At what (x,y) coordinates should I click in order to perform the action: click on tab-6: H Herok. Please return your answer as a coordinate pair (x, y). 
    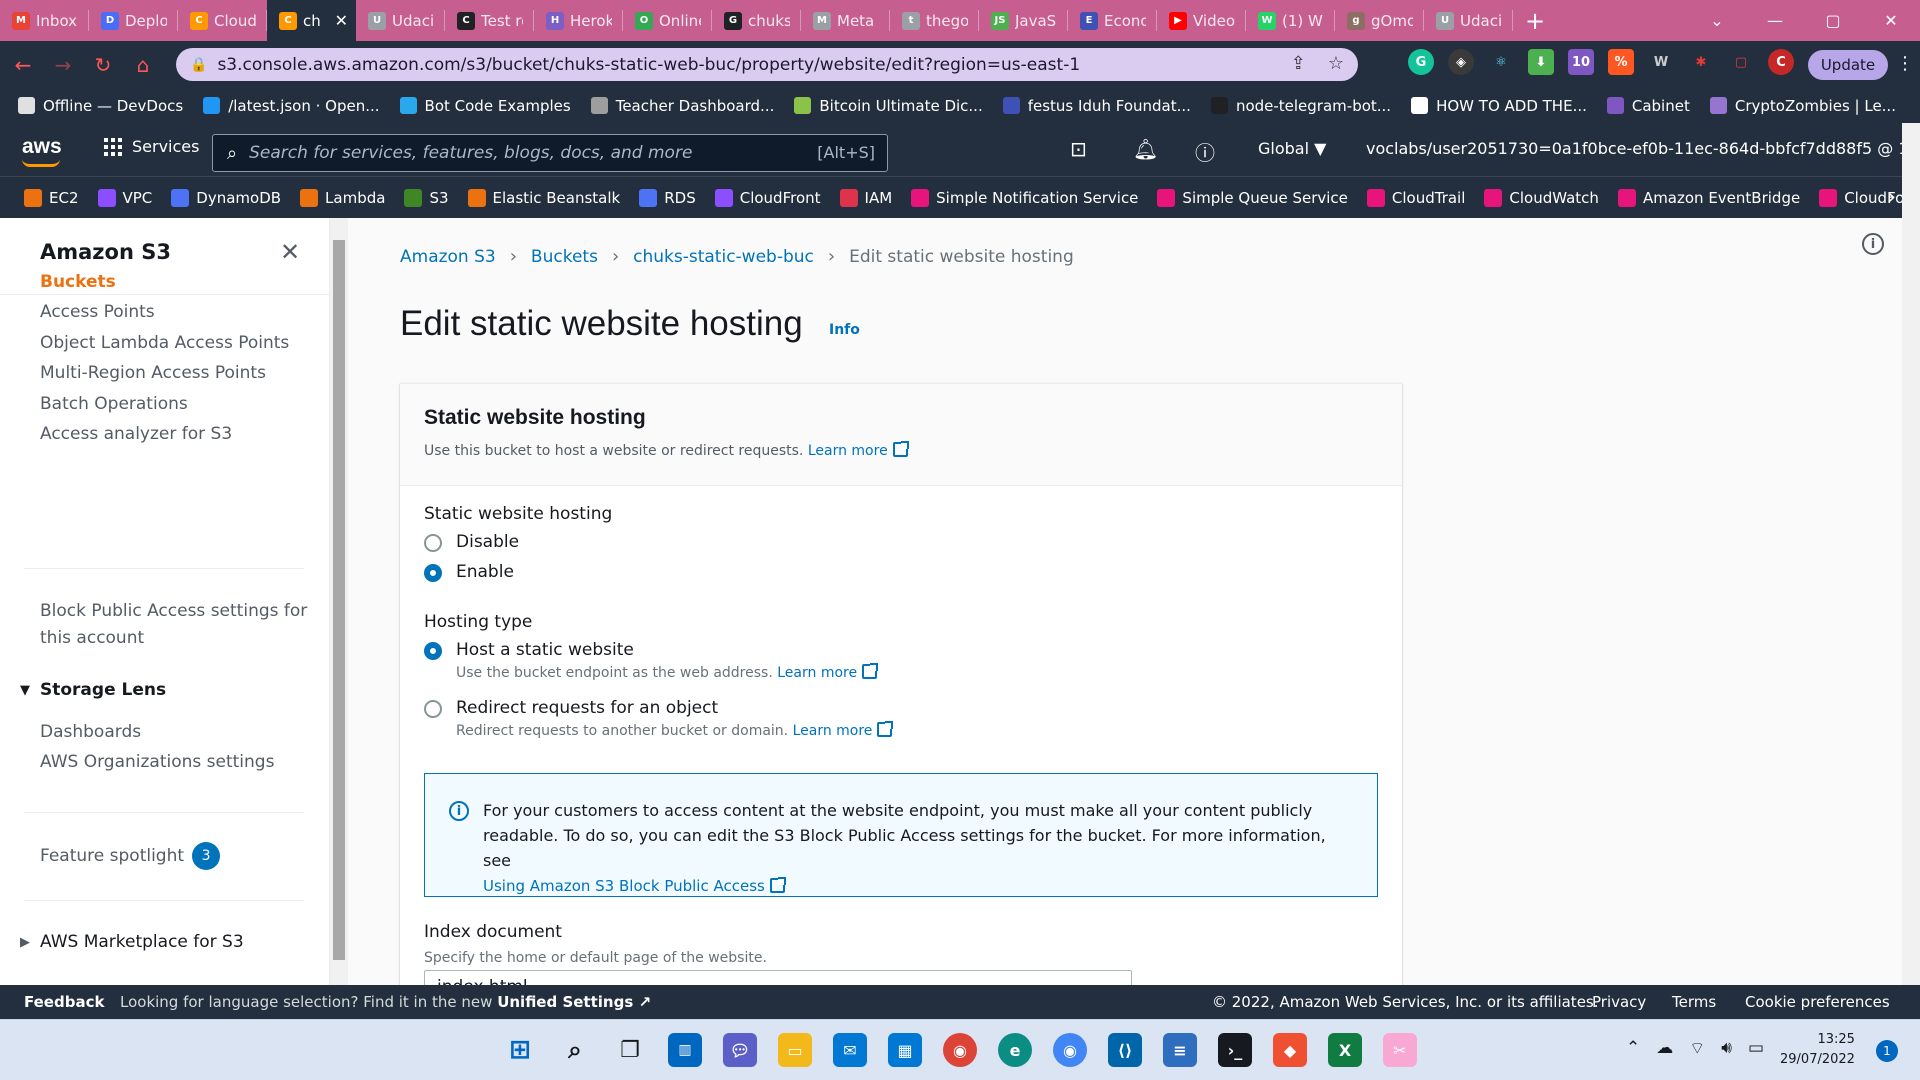
    Looking at the image, I should click on (578, 20).